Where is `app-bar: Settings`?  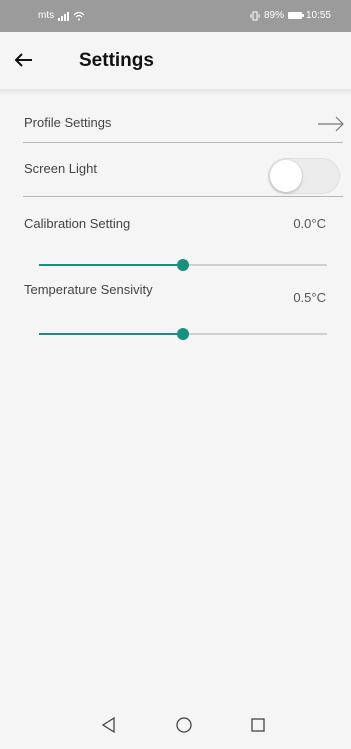 app-bar: Settings is located at coordinates (175, 61).